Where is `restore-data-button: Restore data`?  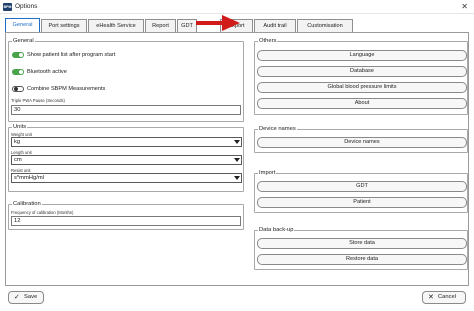
restore-data-button: Restore data is located at coordinates (362, 259).